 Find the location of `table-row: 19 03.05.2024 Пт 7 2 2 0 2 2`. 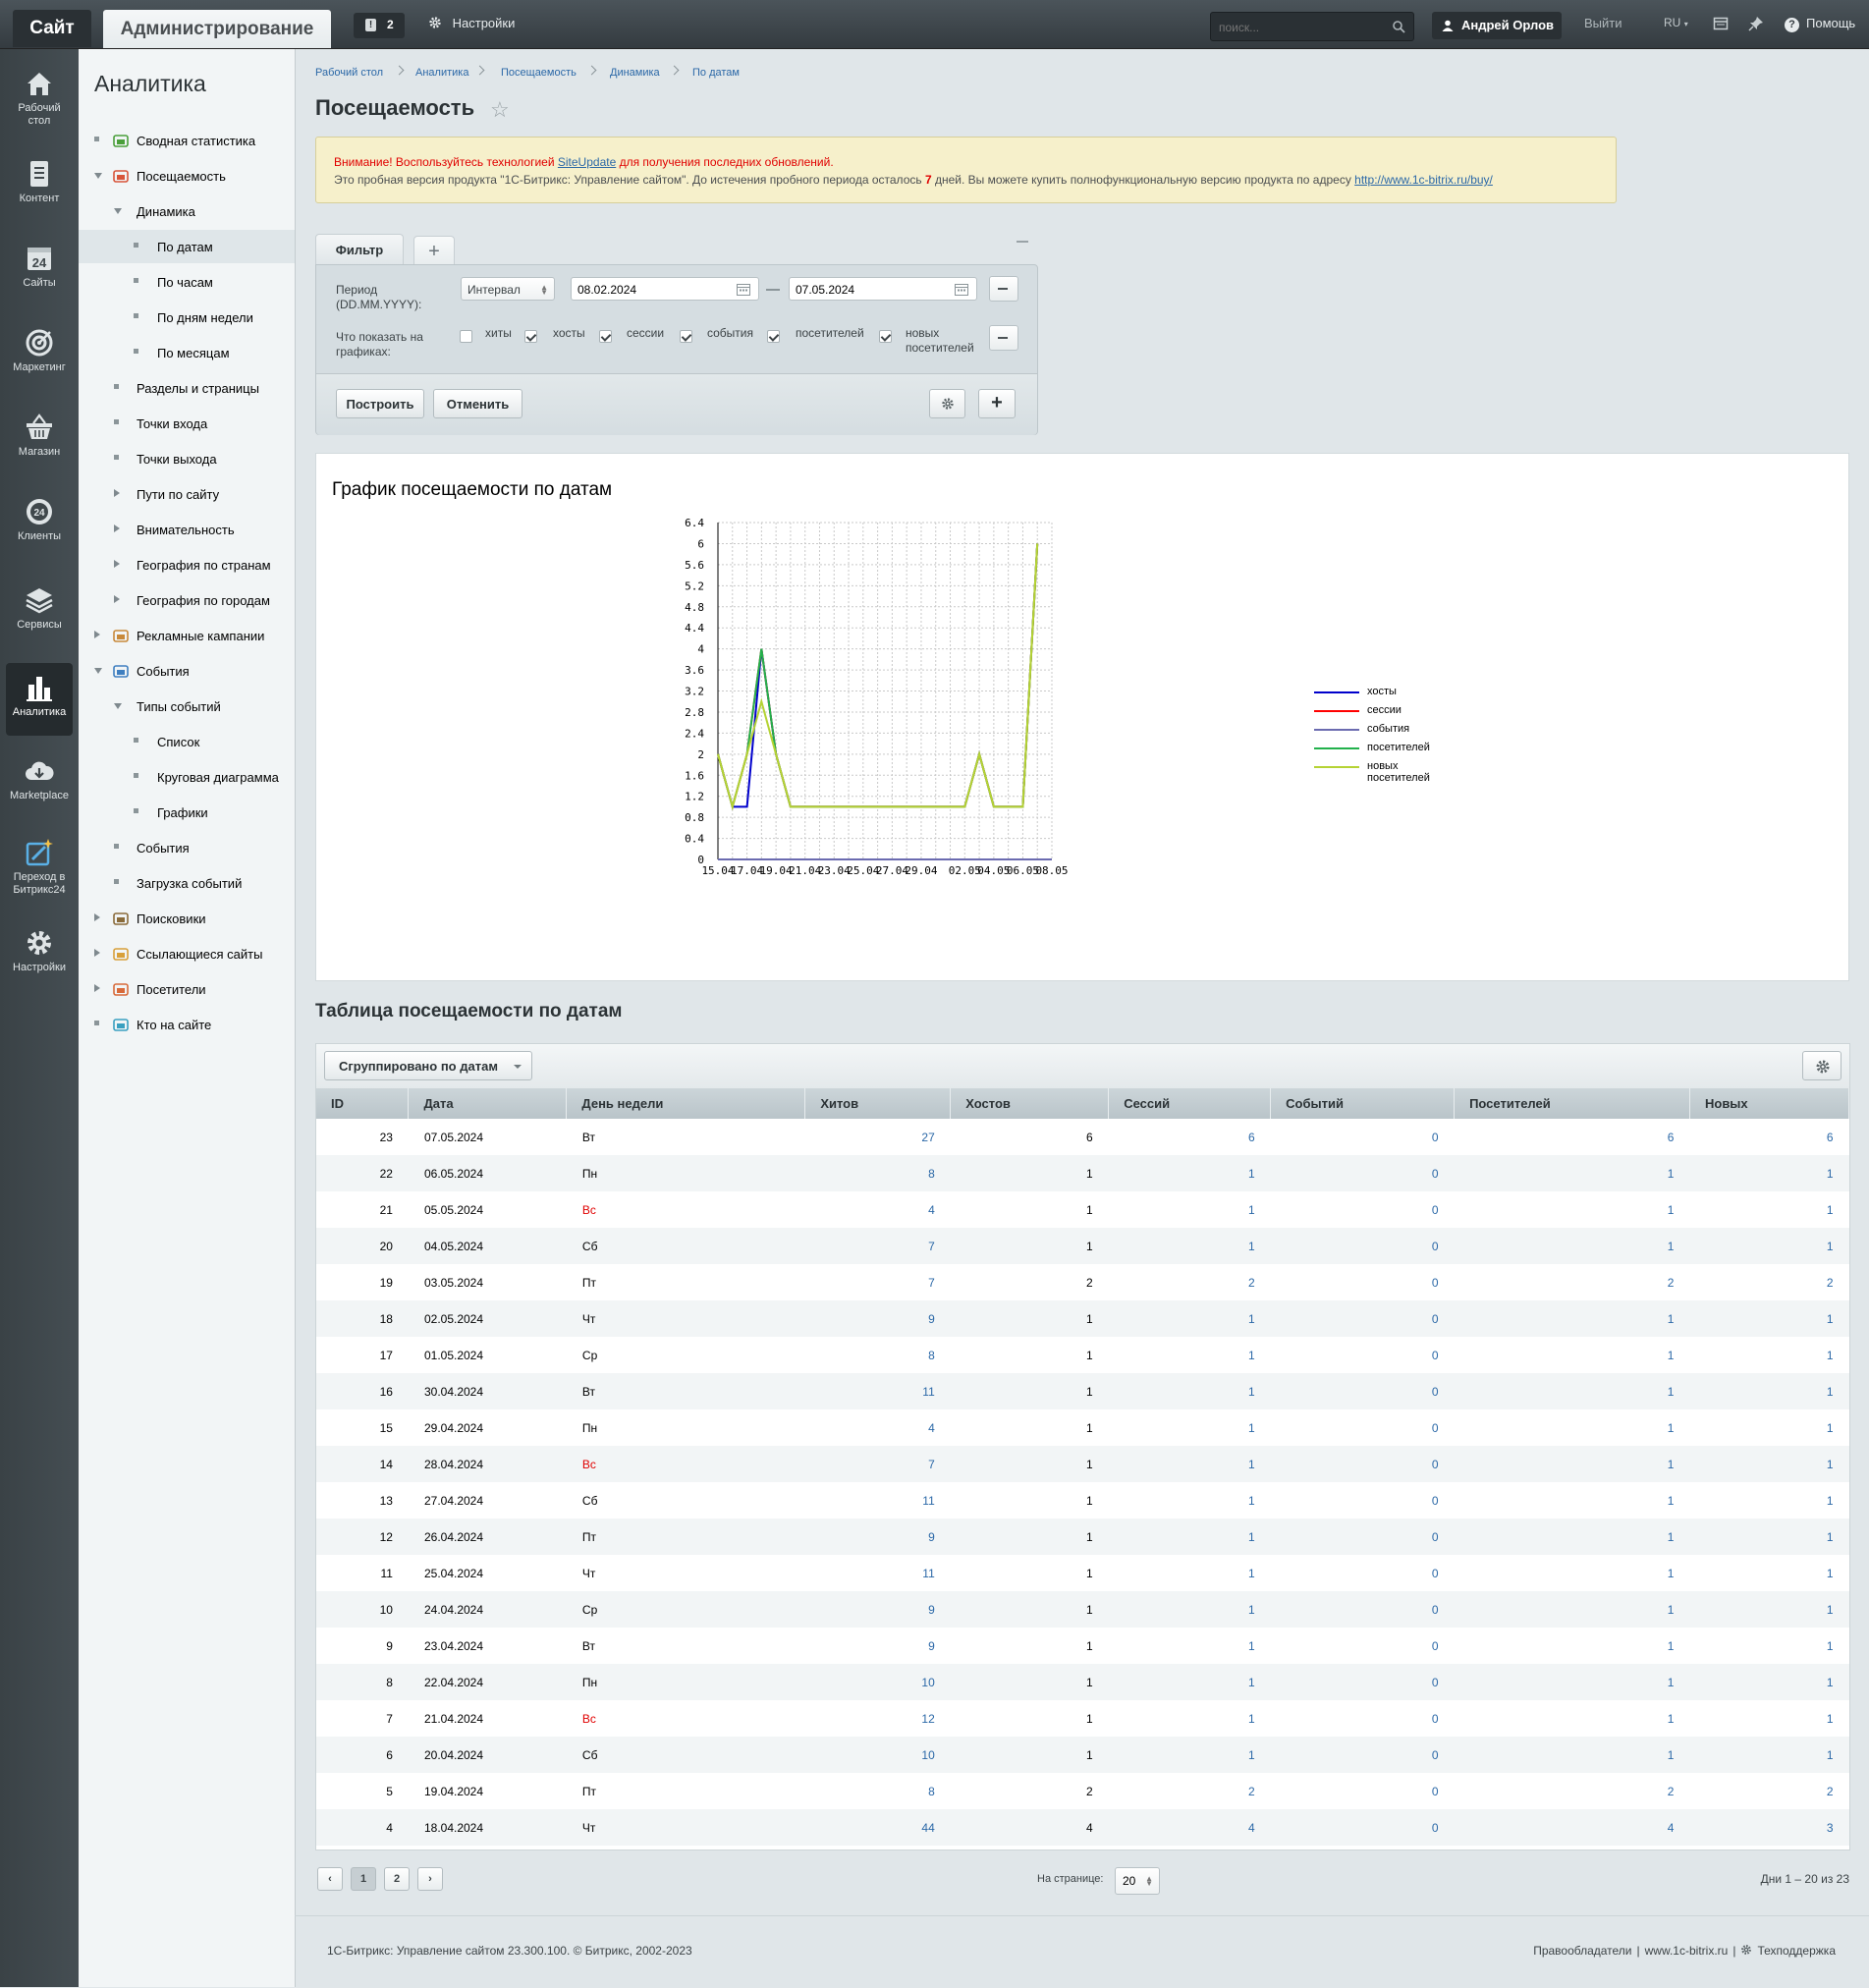

table-row: 19 03.05.2024 Пт 7 2 2 0 2 2 is located at coordinates (1082, 1282).